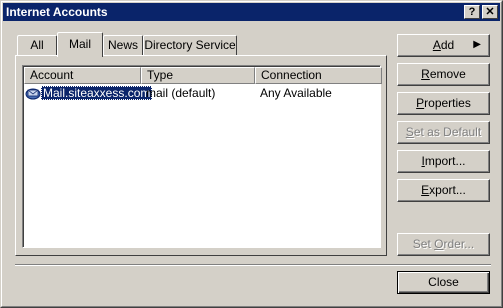  I want to click on close-button: Close, so click(443, 282).